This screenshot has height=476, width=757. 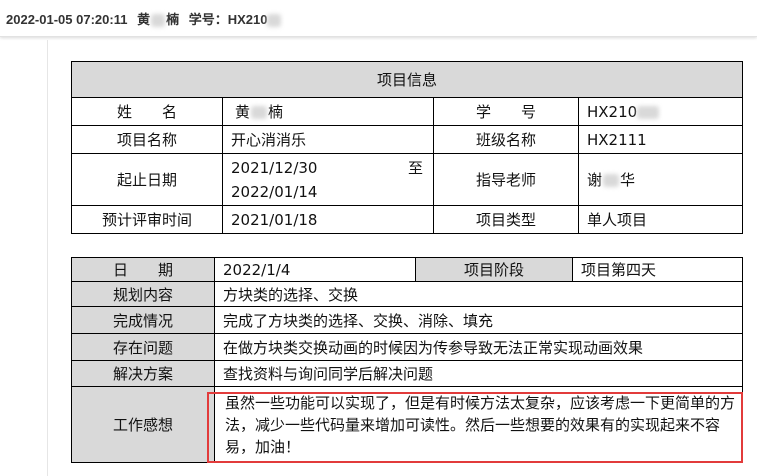 I want to click on solution-label: 解决方案, so click(x=143, y=373).